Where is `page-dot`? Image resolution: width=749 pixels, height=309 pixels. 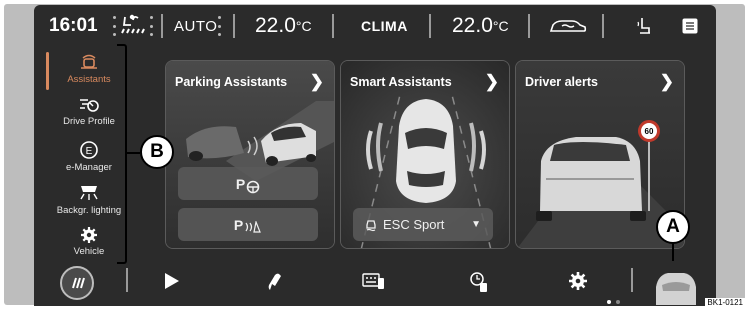
page-dot is located at coordinates (618, 302).